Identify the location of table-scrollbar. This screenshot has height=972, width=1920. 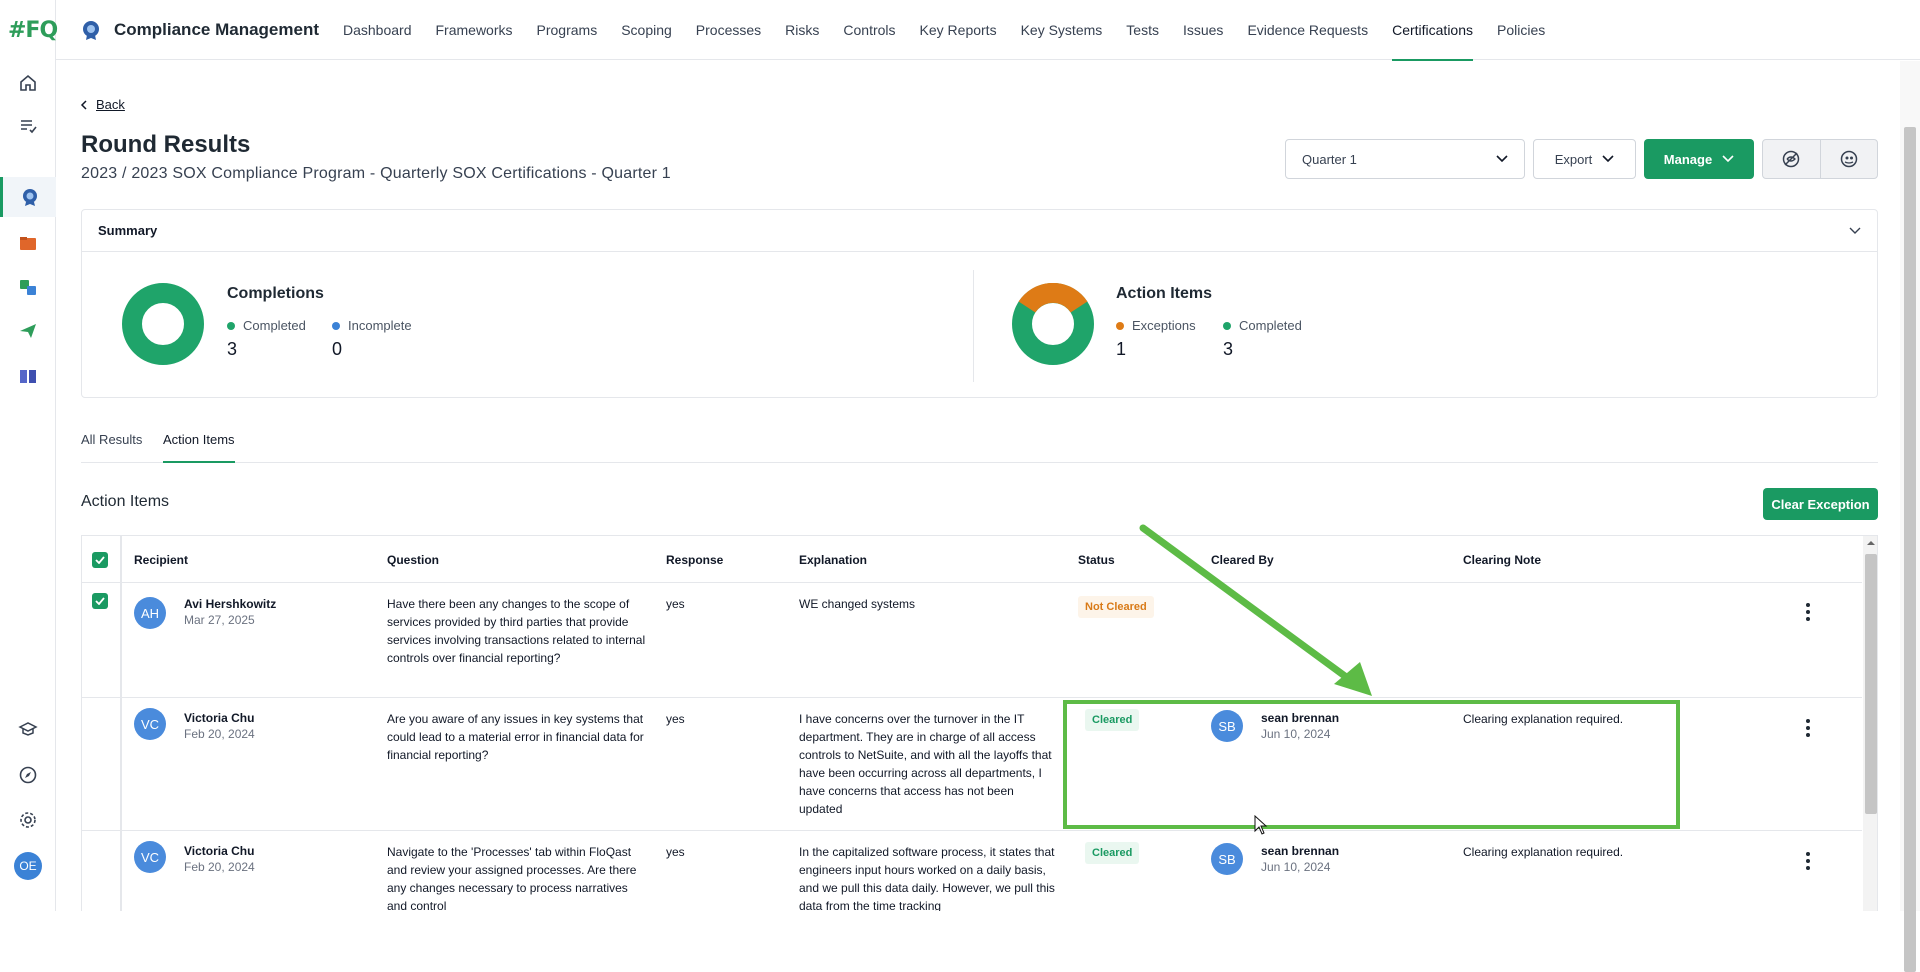
(1870, 723).